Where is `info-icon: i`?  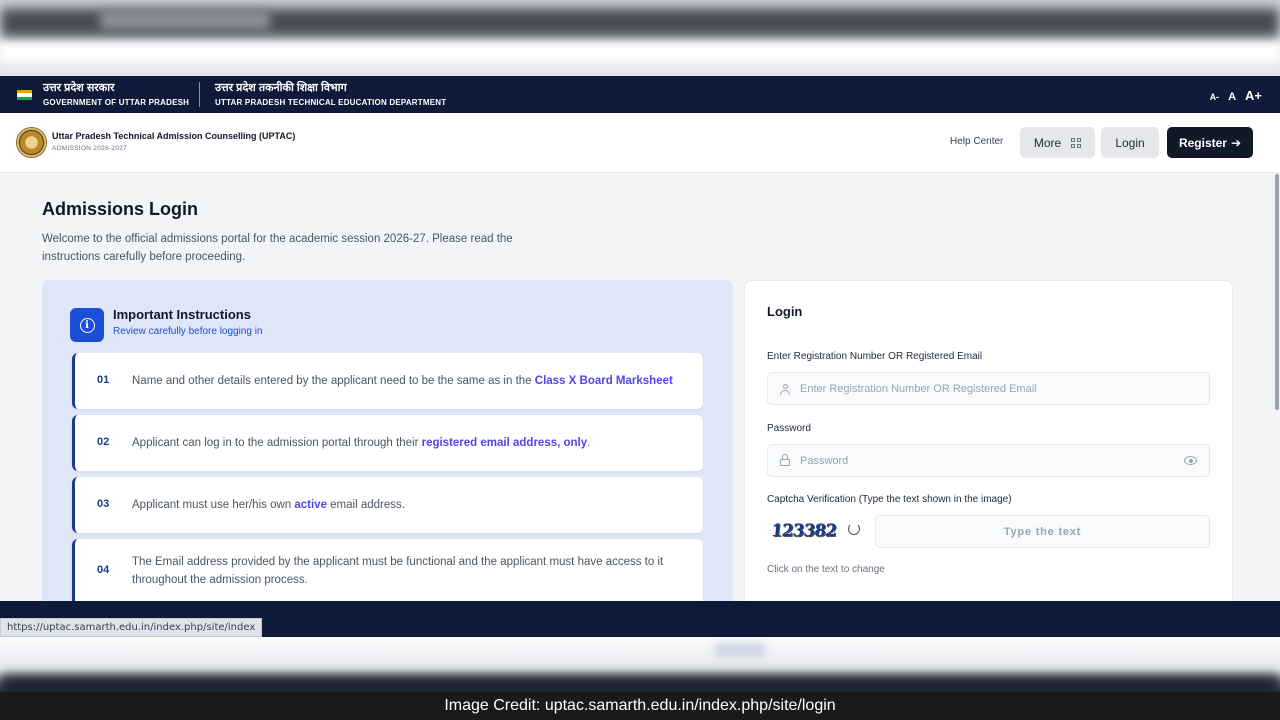
info-icon: i is located at coordinates (87, 325).